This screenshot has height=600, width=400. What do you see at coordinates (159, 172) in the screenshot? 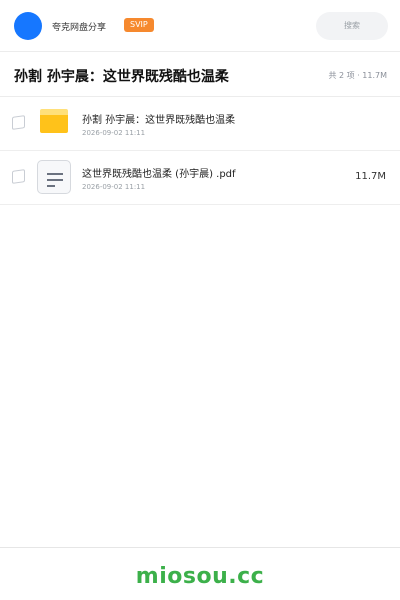
I see `file-name: 这世界既残酷也温柔 (孙宇晨) .pdf` at bounding box center [159, 172].